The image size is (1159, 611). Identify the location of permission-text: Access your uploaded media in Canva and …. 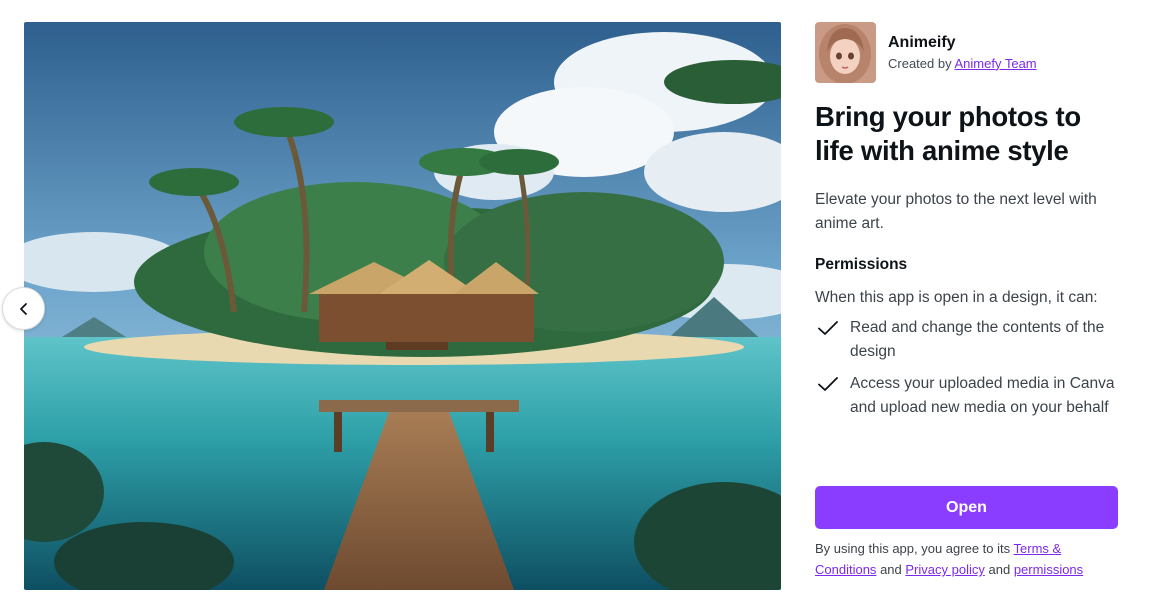
(982, 395).